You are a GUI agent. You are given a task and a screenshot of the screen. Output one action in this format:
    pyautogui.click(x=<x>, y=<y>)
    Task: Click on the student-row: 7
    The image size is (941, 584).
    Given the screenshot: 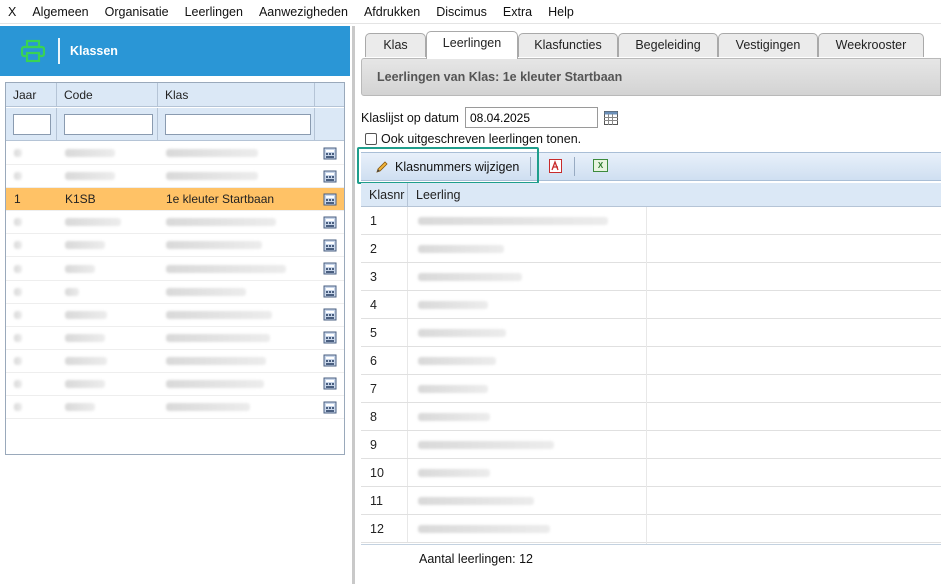 What is the action you would take?
    pyautogui.click(x=651, y=389)
    